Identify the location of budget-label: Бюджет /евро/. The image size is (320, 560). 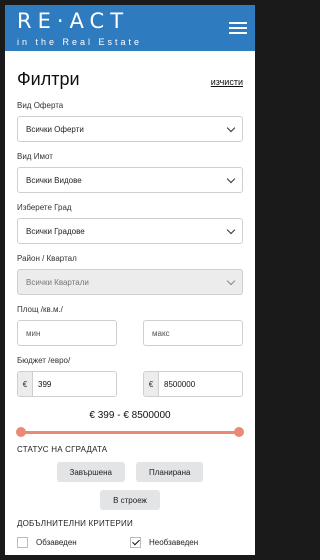
(44, 360).